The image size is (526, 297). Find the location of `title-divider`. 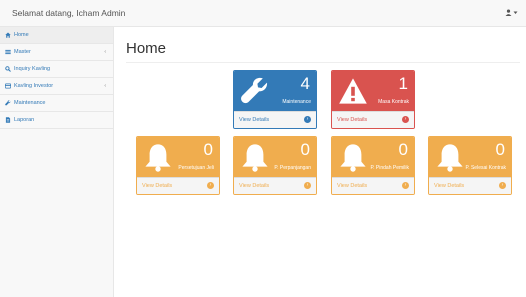

title-divider is located at coordinates (323, 62).